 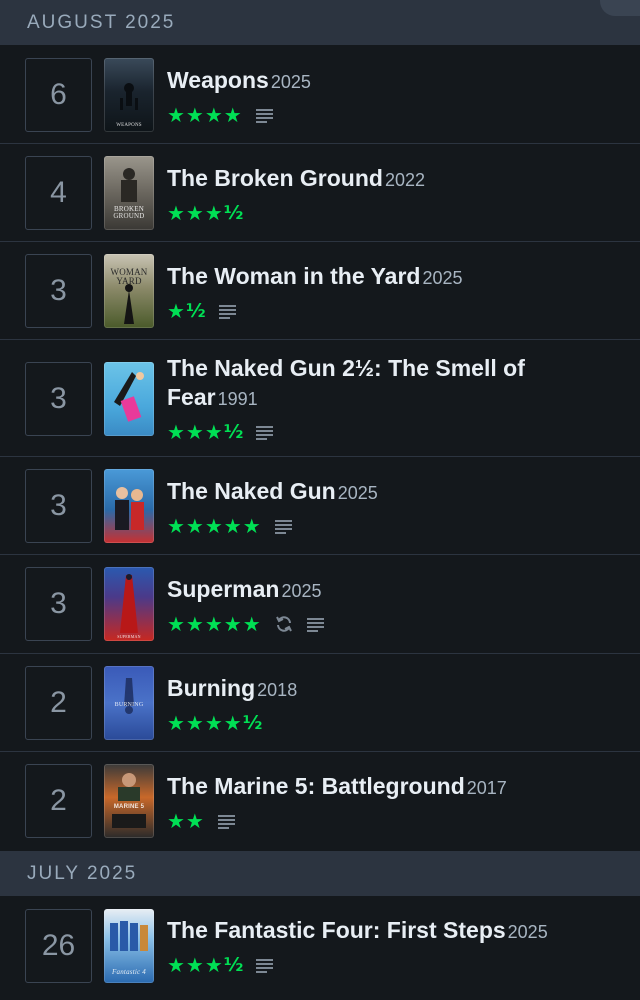 What do you see at coordinates (211, 688) in the screenshot?
I see `film-title: Burning` at bounding box center [211, 688].